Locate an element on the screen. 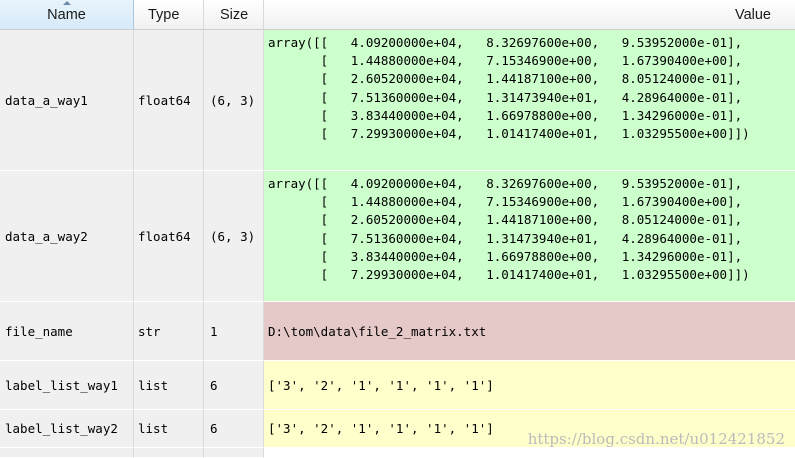  variable-name-cell: data_a_way1 is located at coordinates (67, 100).